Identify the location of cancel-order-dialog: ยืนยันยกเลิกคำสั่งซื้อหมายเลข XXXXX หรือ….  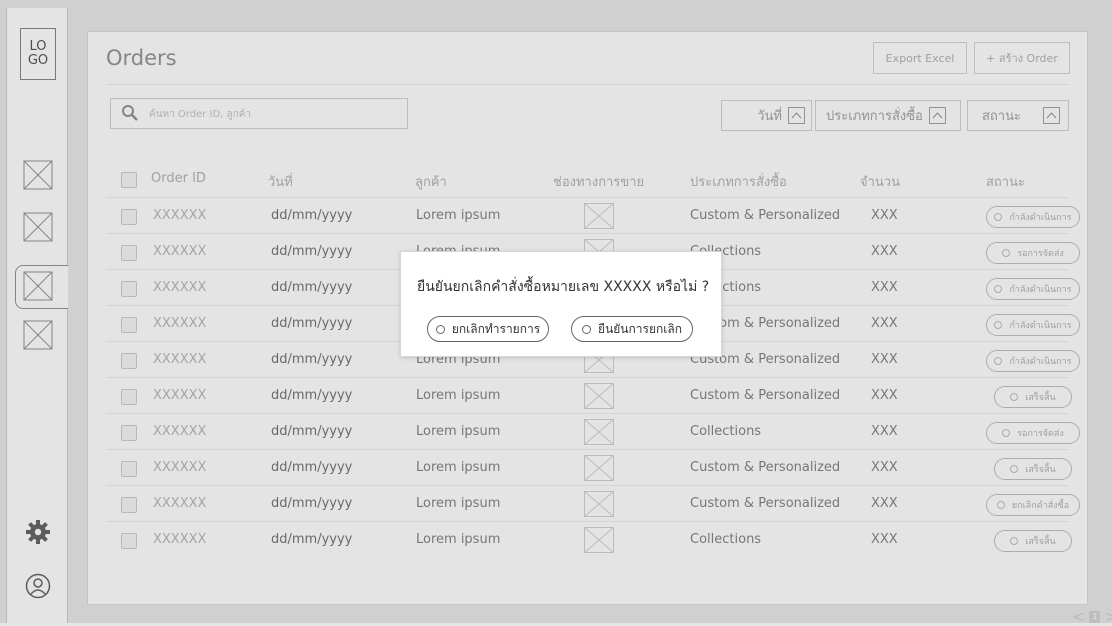
(561, 304).